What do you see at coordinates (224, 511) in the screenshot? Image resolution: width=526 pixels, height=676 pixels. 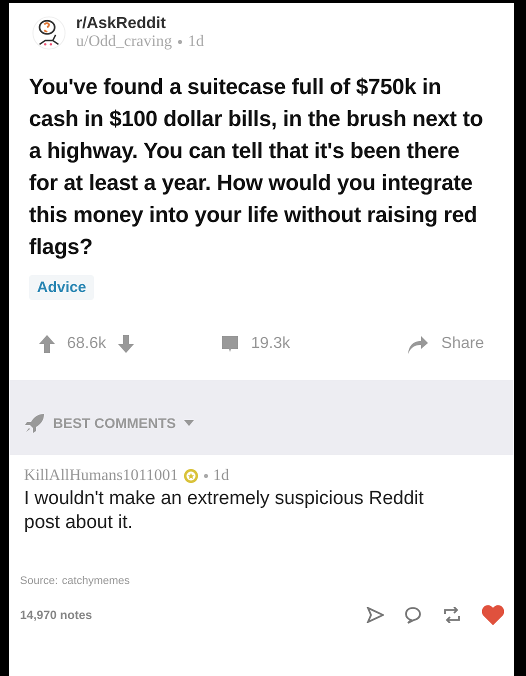 I see `comment-text: I wouldn't make an extremely suspicious Reddit post about it.` at bounding box center [224, 511].